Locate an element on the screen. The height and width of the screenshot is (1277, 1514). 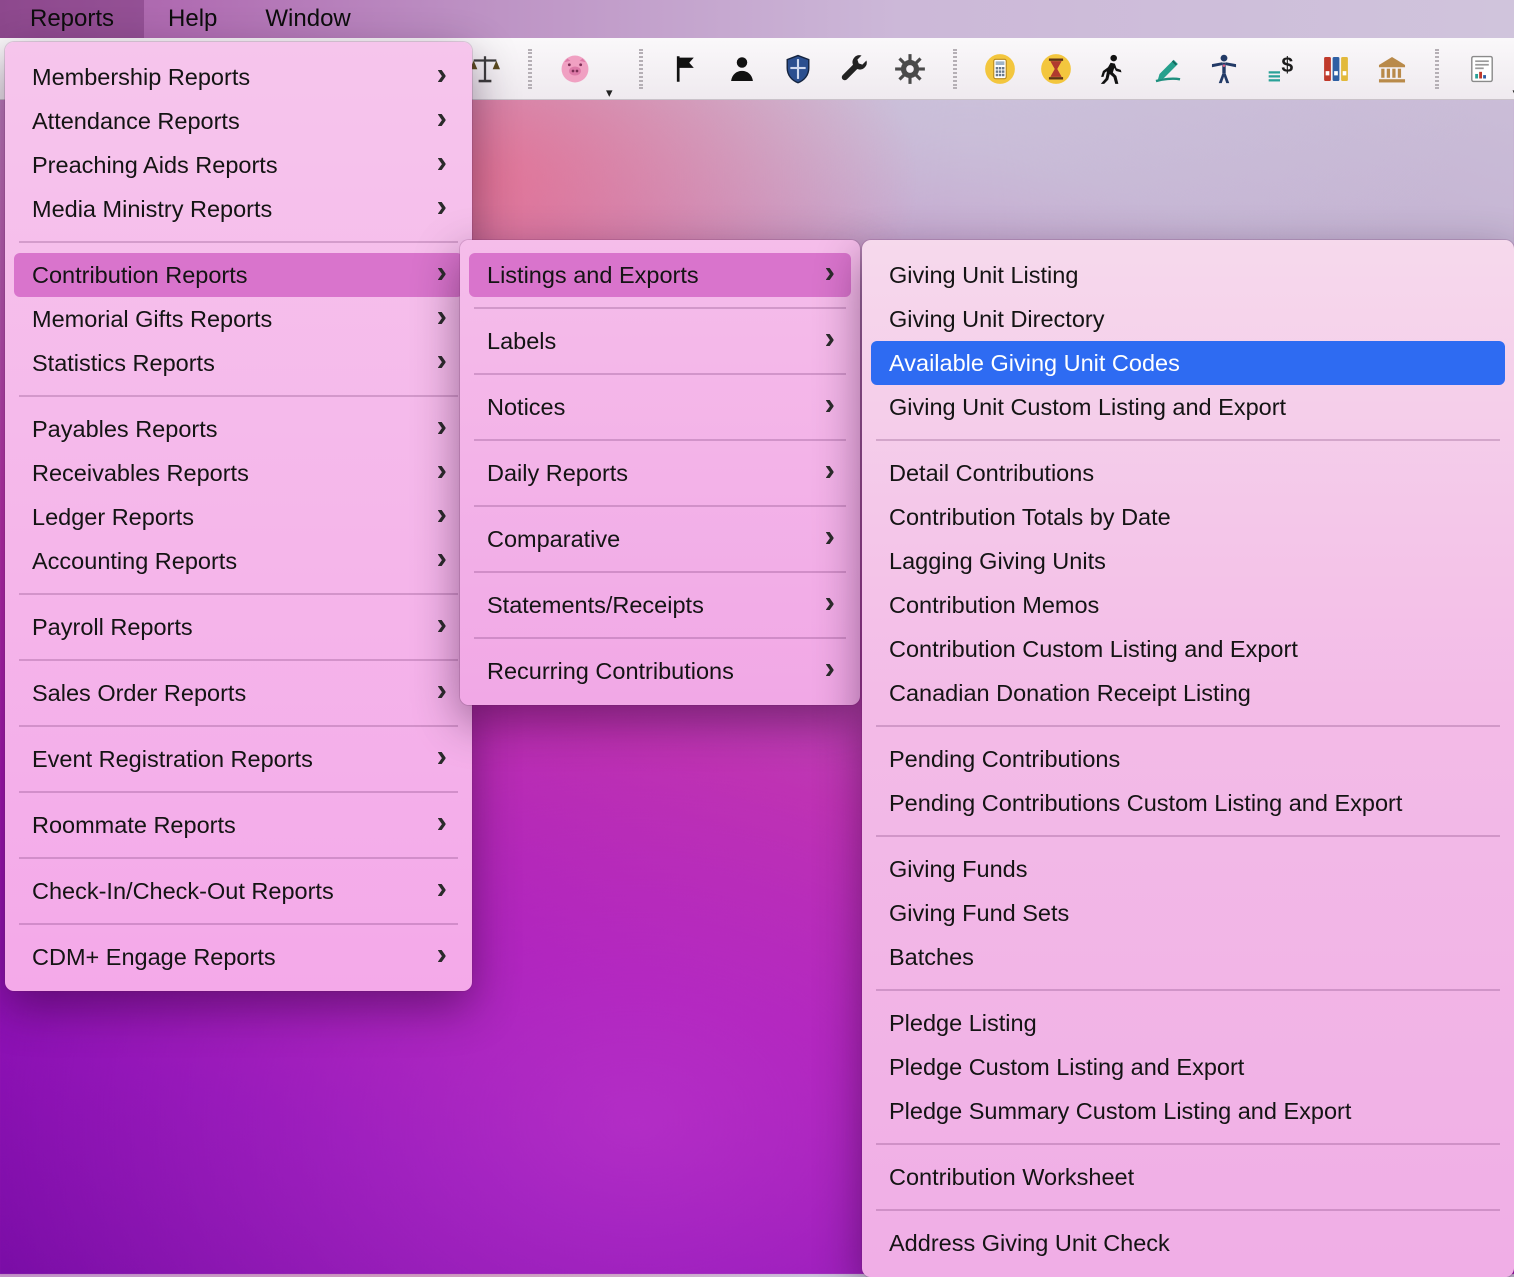
menu-item-contribution-memos: Contribution Memos is located at coordinates (1188, 605).